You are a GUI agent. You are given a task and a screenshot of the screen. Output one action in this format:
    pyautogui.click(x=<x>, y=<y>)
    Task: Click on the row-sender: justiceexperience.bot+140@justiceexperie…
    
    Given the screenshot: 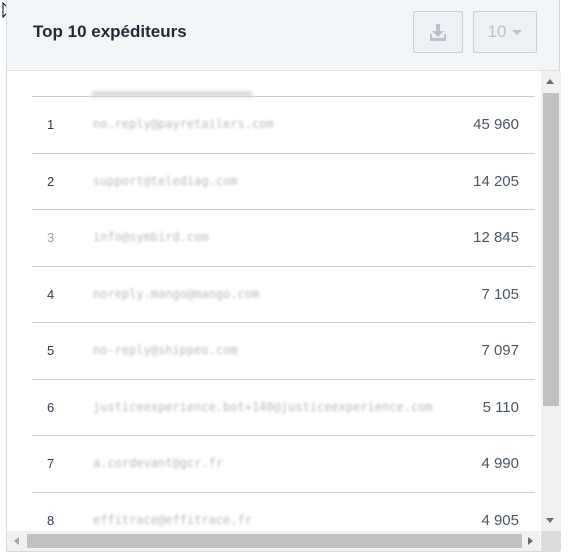 What is the action you would take?
    pyautogui.click(x=263, y=406)
    